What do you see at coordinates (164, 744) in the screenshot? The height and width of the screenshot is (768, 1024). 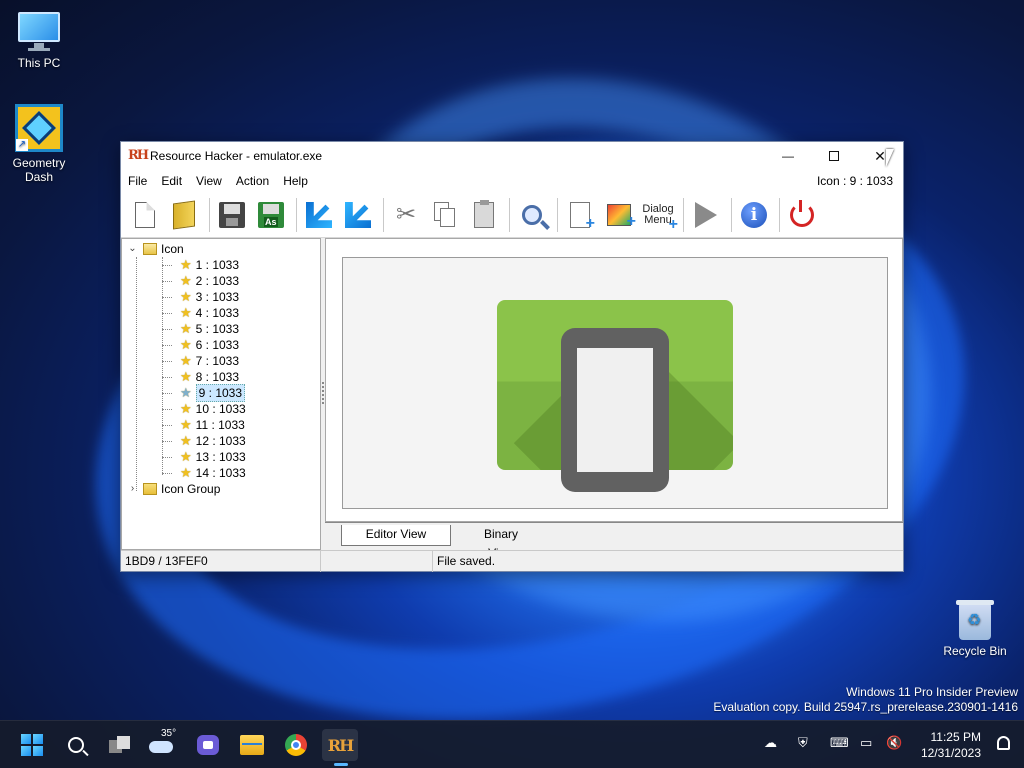 I see `widgets-button: 35°` at bounding box center [164, 744].